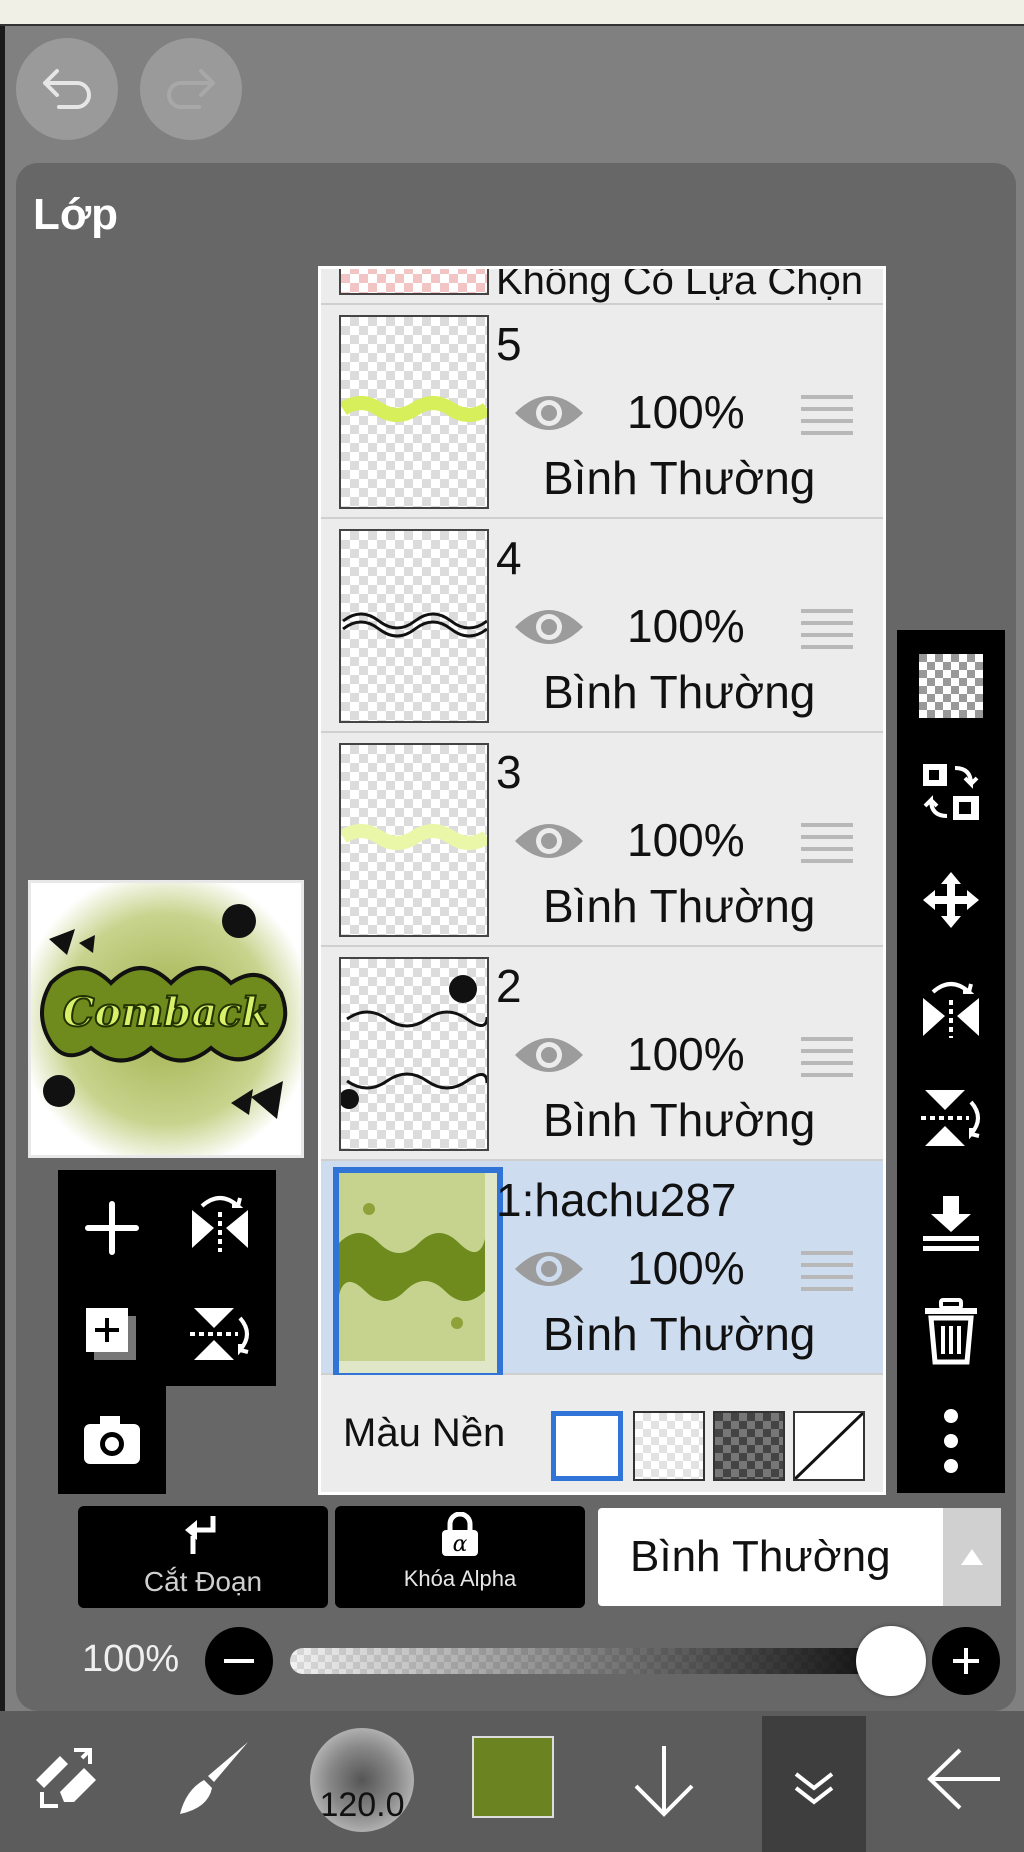 The image size is (1024, 1852). What do you see at coordinates (203, 1581) in the screenshot?
I see `clip-label: Cắt Đoạn` at bounding box center [203, 1581].